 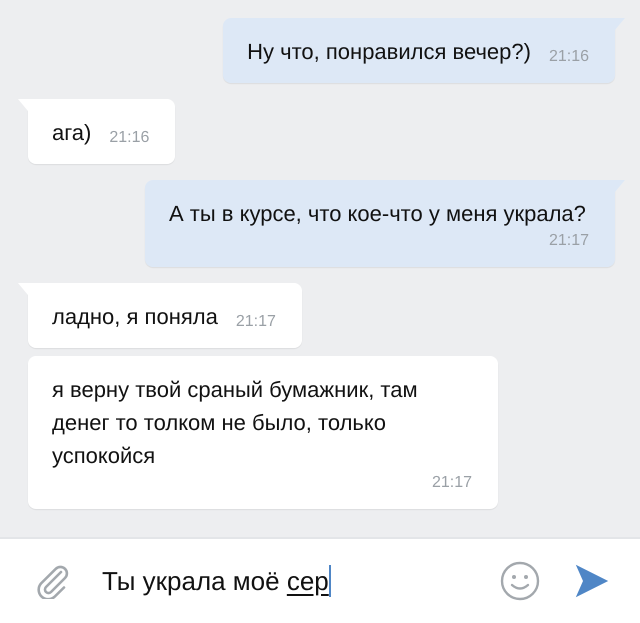 I want to click on smiley-icon, so click(x=520, y=581).